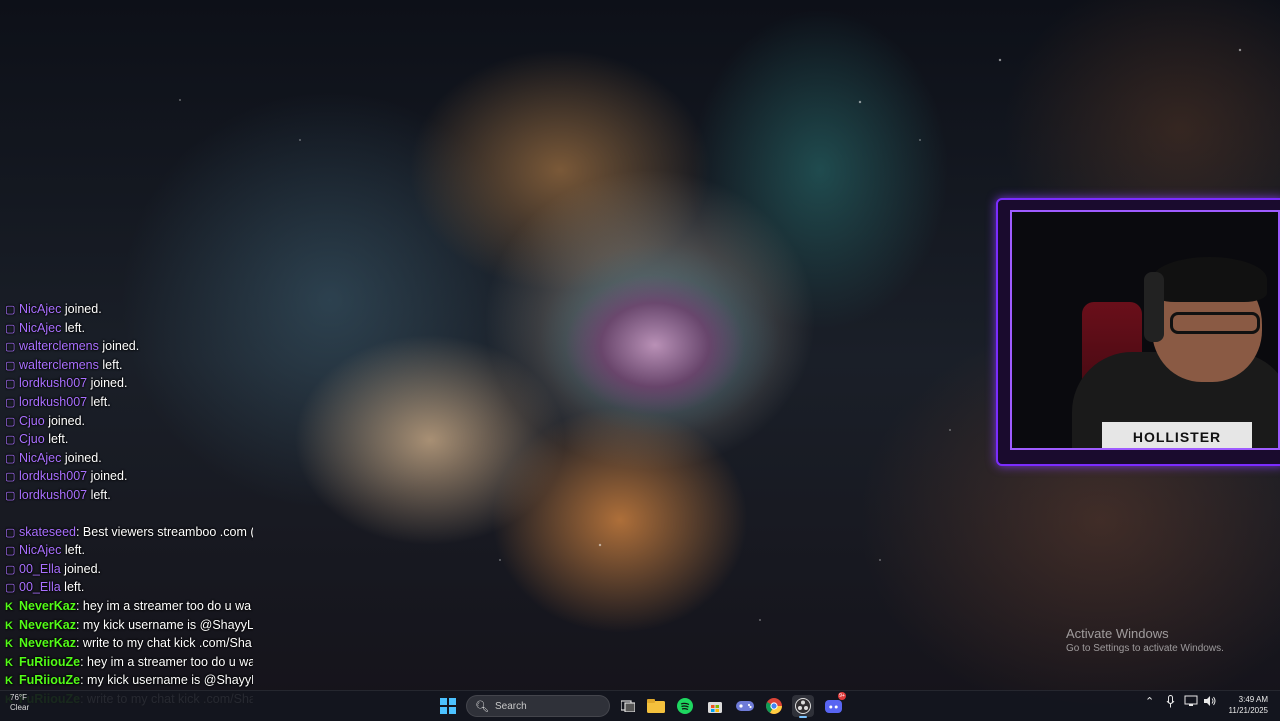 The height and width of the screenshot is (721, 1280). Describe the element at coordinates (1149, 701) in the screenshot. I see `chevron-up-icon: ⌃` at that location.